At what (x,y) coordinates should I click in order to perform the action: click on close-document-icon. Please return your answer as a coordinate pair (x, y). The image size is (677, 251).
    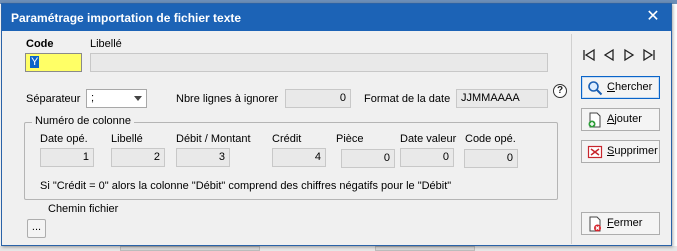
    Looking at the image, I should click on (595, 224).